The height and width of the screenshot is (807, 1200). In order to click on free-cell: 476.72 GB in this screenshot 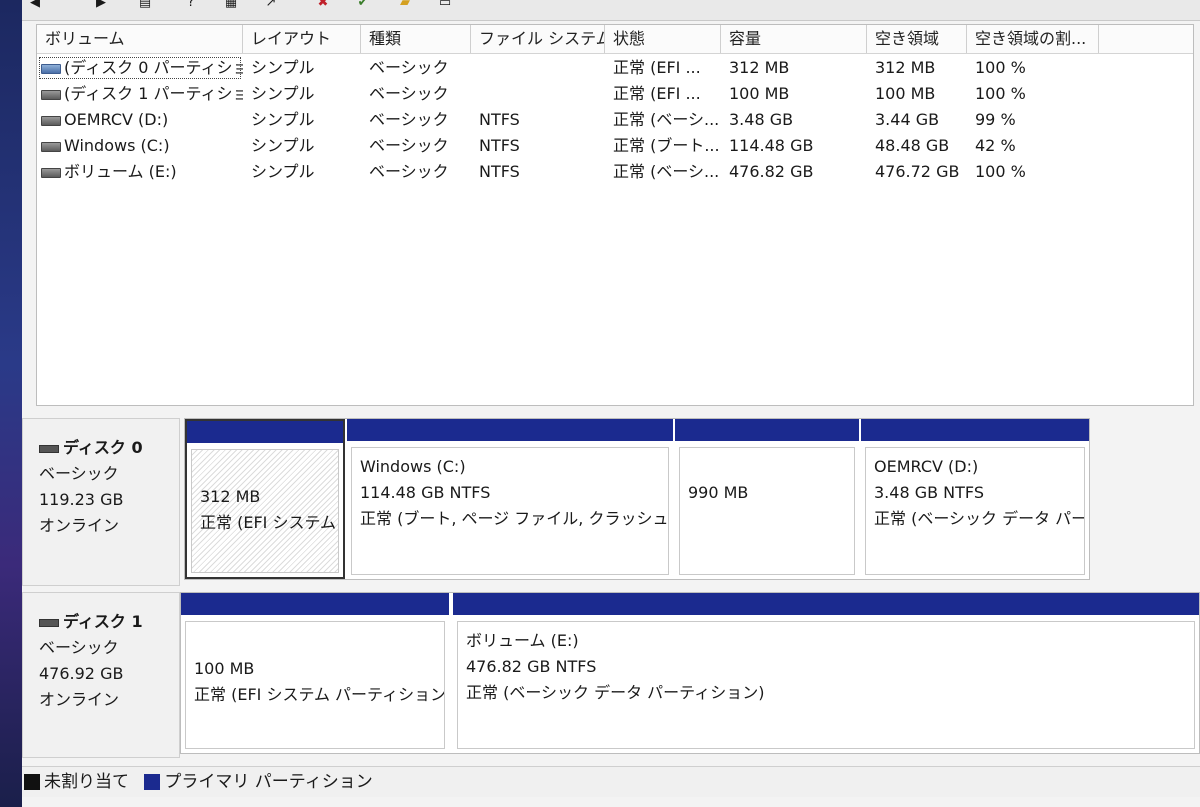, I will do `click(917, 171)`.